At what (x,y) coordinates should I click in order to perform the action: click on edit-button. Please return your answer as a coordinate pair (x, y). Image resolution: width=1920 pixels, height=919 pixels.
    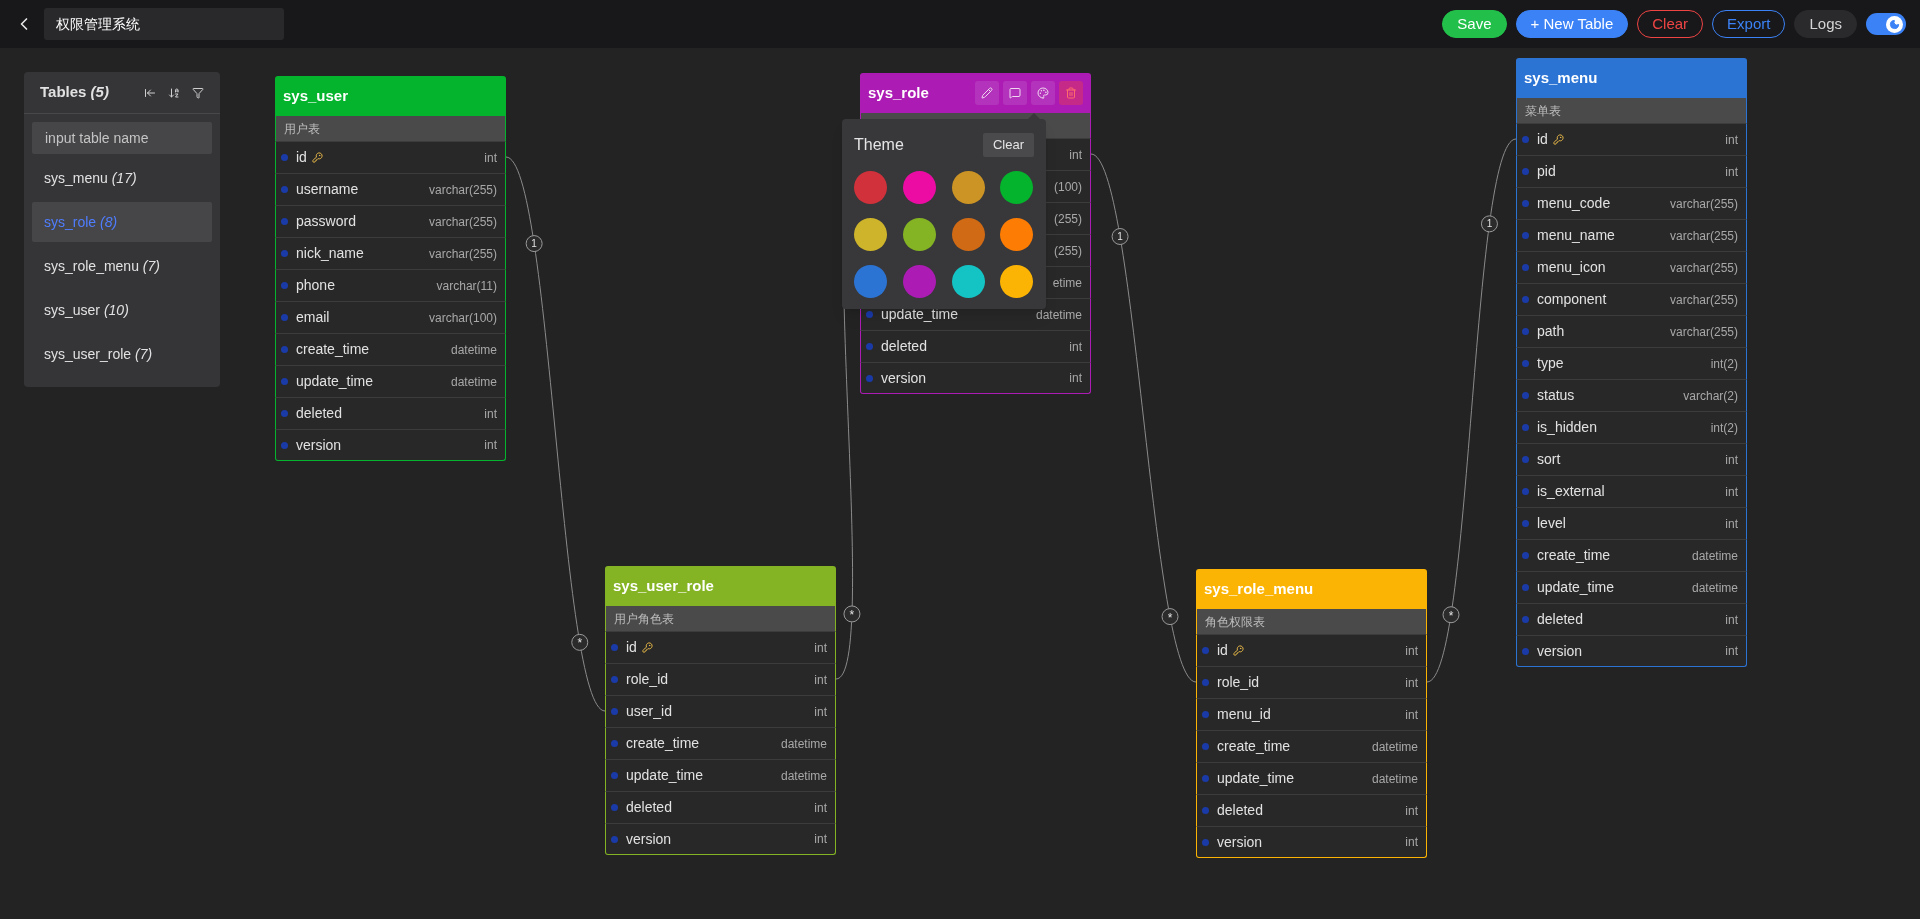
    Looking at the image, I should click on (987, 93).